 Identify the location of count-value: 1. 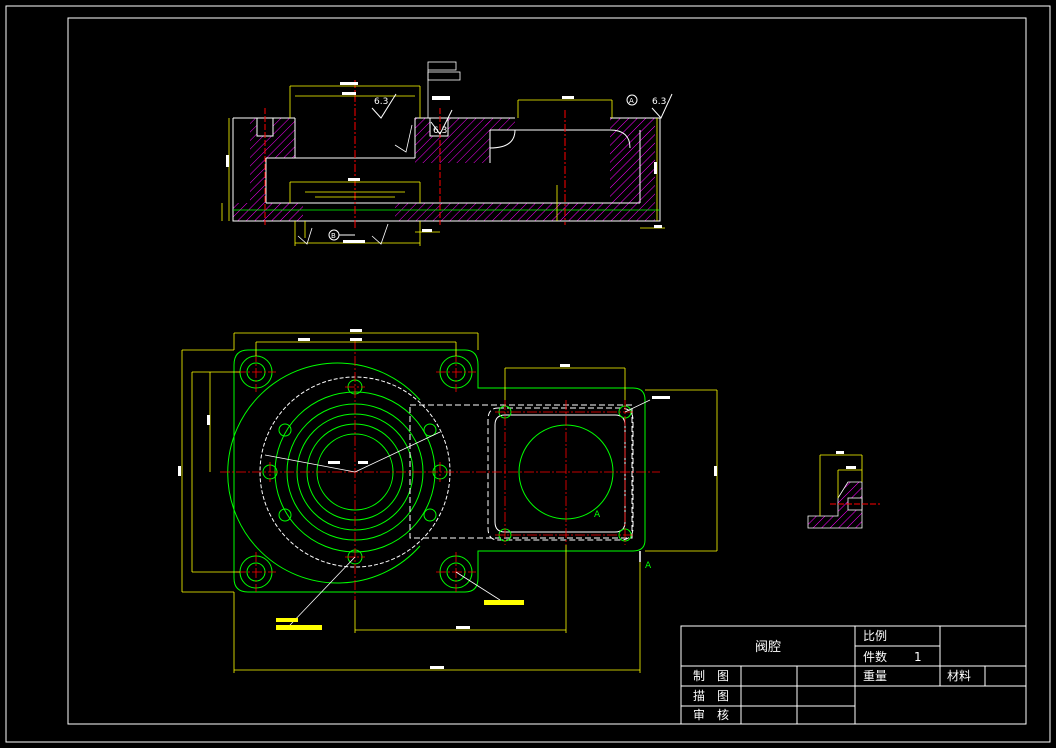
(918, 657).